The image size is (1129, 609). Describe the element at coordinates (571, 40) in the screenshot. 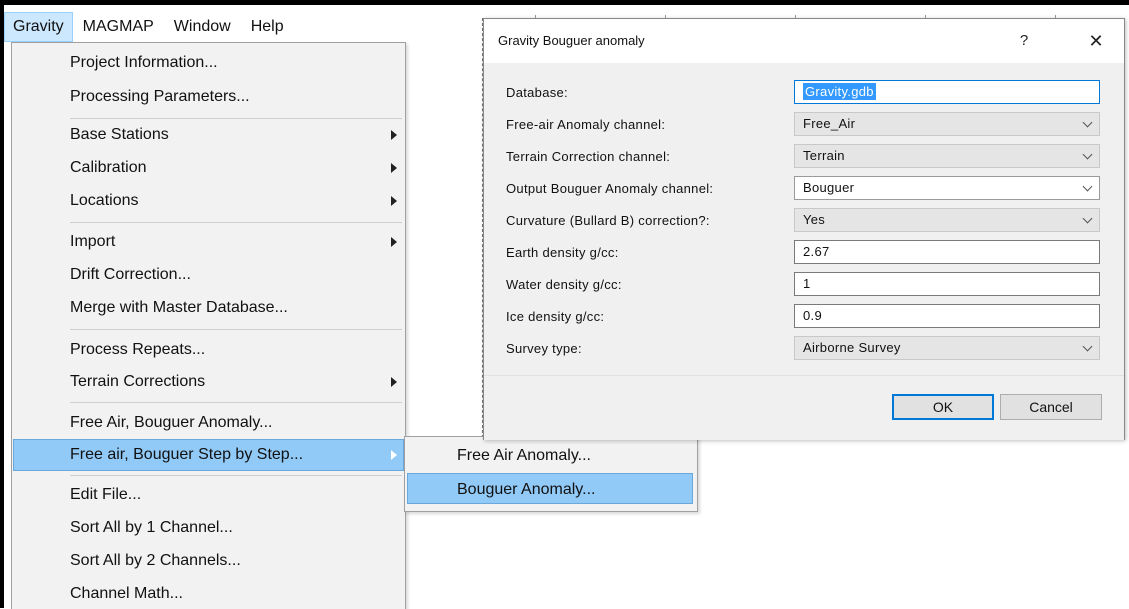

I see `dialog-title: Gravity Bouguer anomaly` at that location.